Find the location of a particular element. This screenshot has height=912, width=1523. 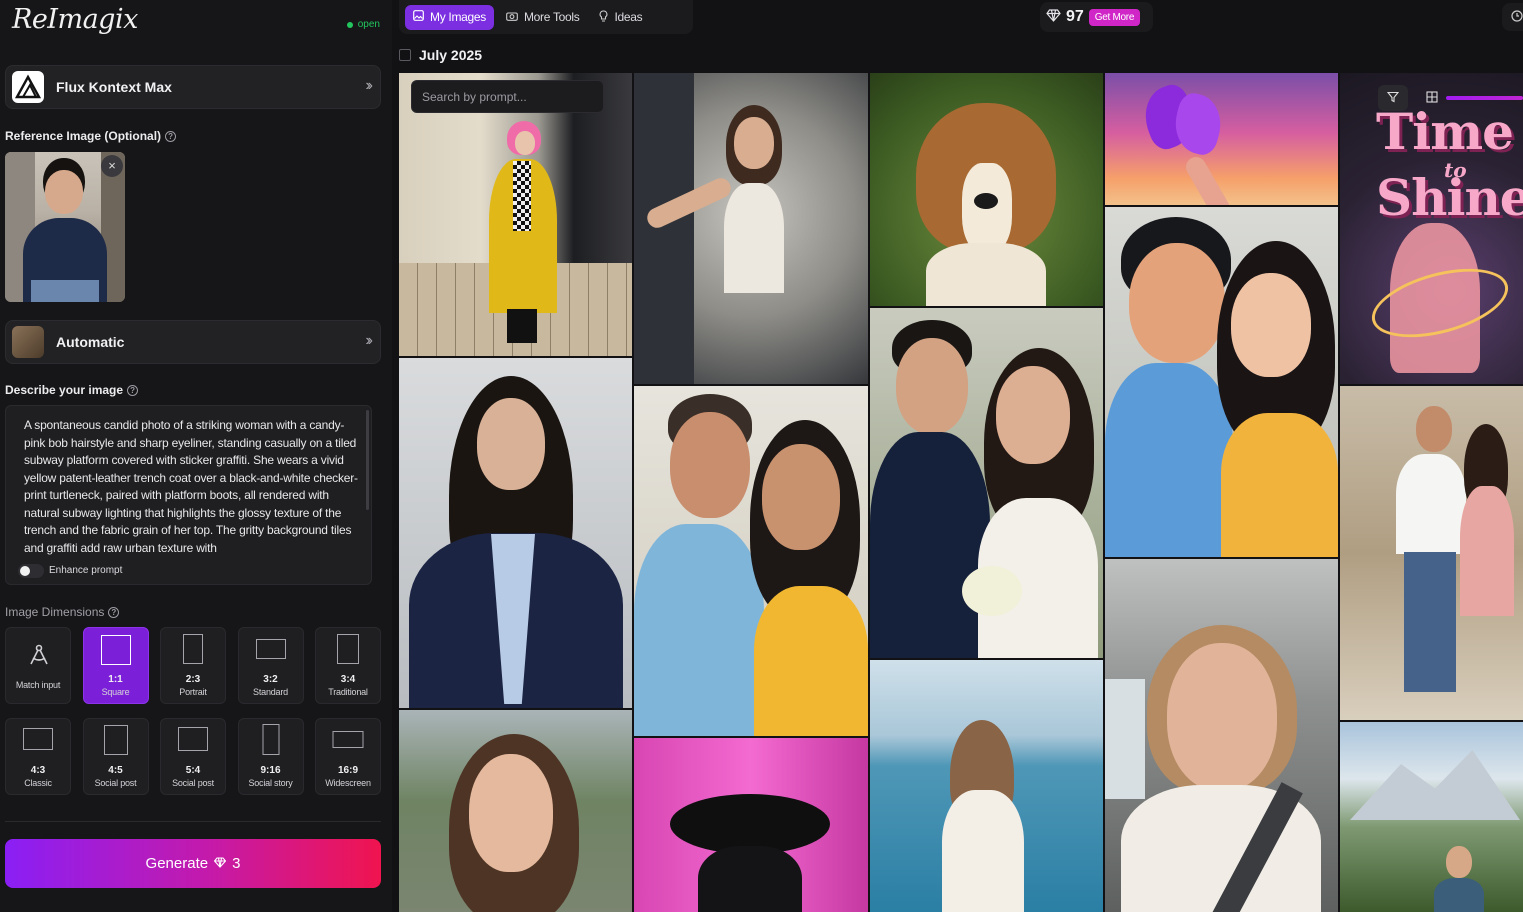

enhance-prompt-toggle is located at coordinates (31, 571).